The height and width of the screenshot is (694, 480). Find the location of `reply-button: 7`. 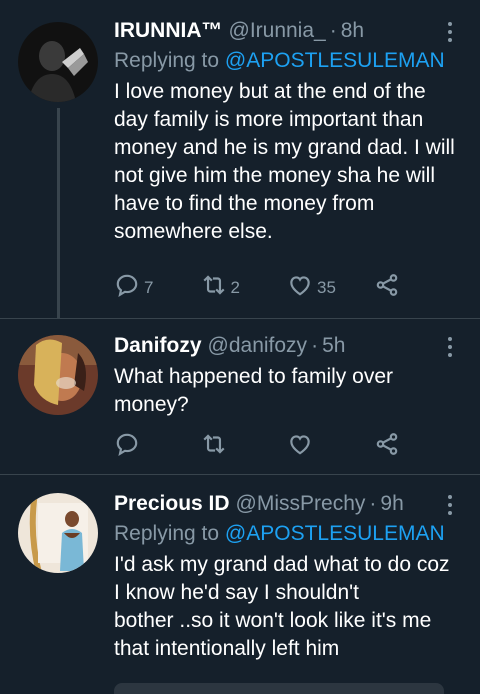

reply-button: 7 is located at coordinates (157, 287).